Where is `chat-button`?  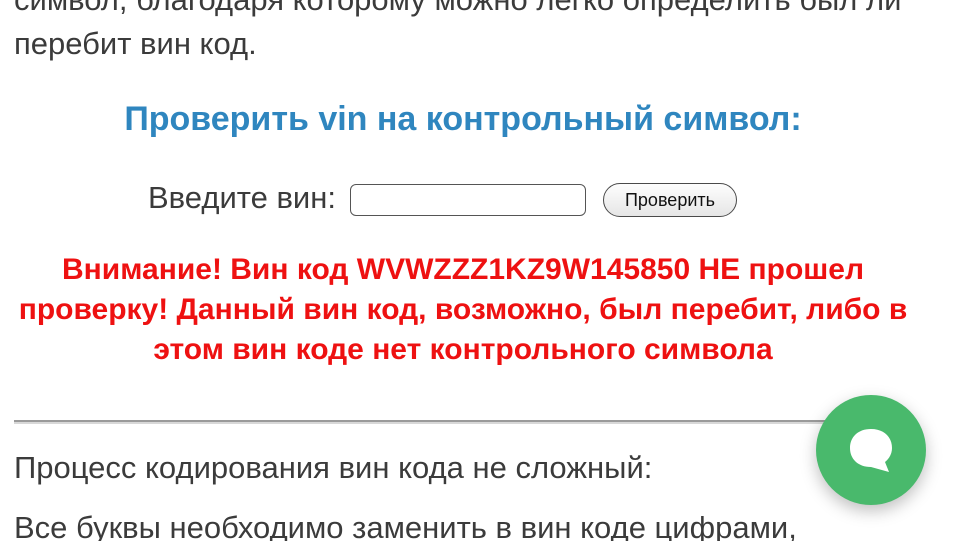 chat-button is located at coordinates (871, 450).